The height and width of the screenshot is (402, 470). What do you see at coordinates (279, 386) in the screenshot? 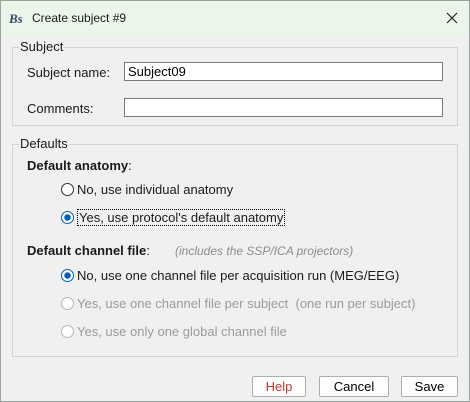
I see `help-button: Help` at bounding box center [279, 386].